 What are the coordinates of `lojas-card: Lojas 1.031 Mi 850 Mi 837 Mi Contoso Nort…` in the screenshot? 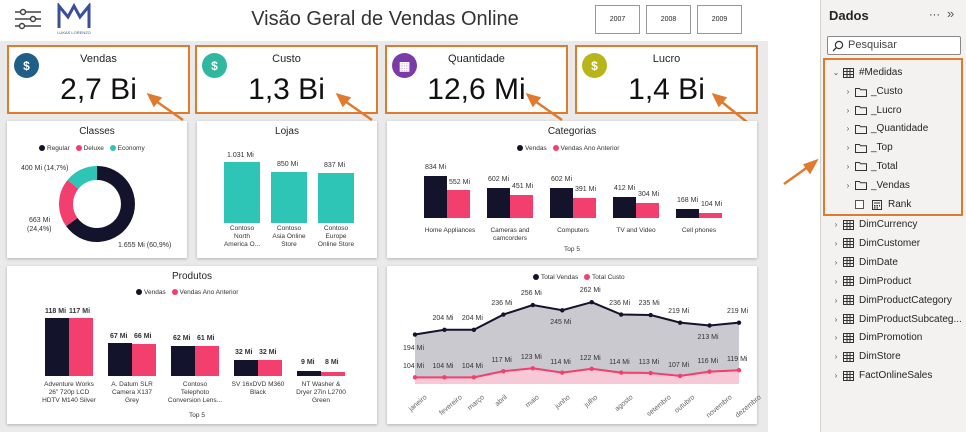 It's located at (287, 189).